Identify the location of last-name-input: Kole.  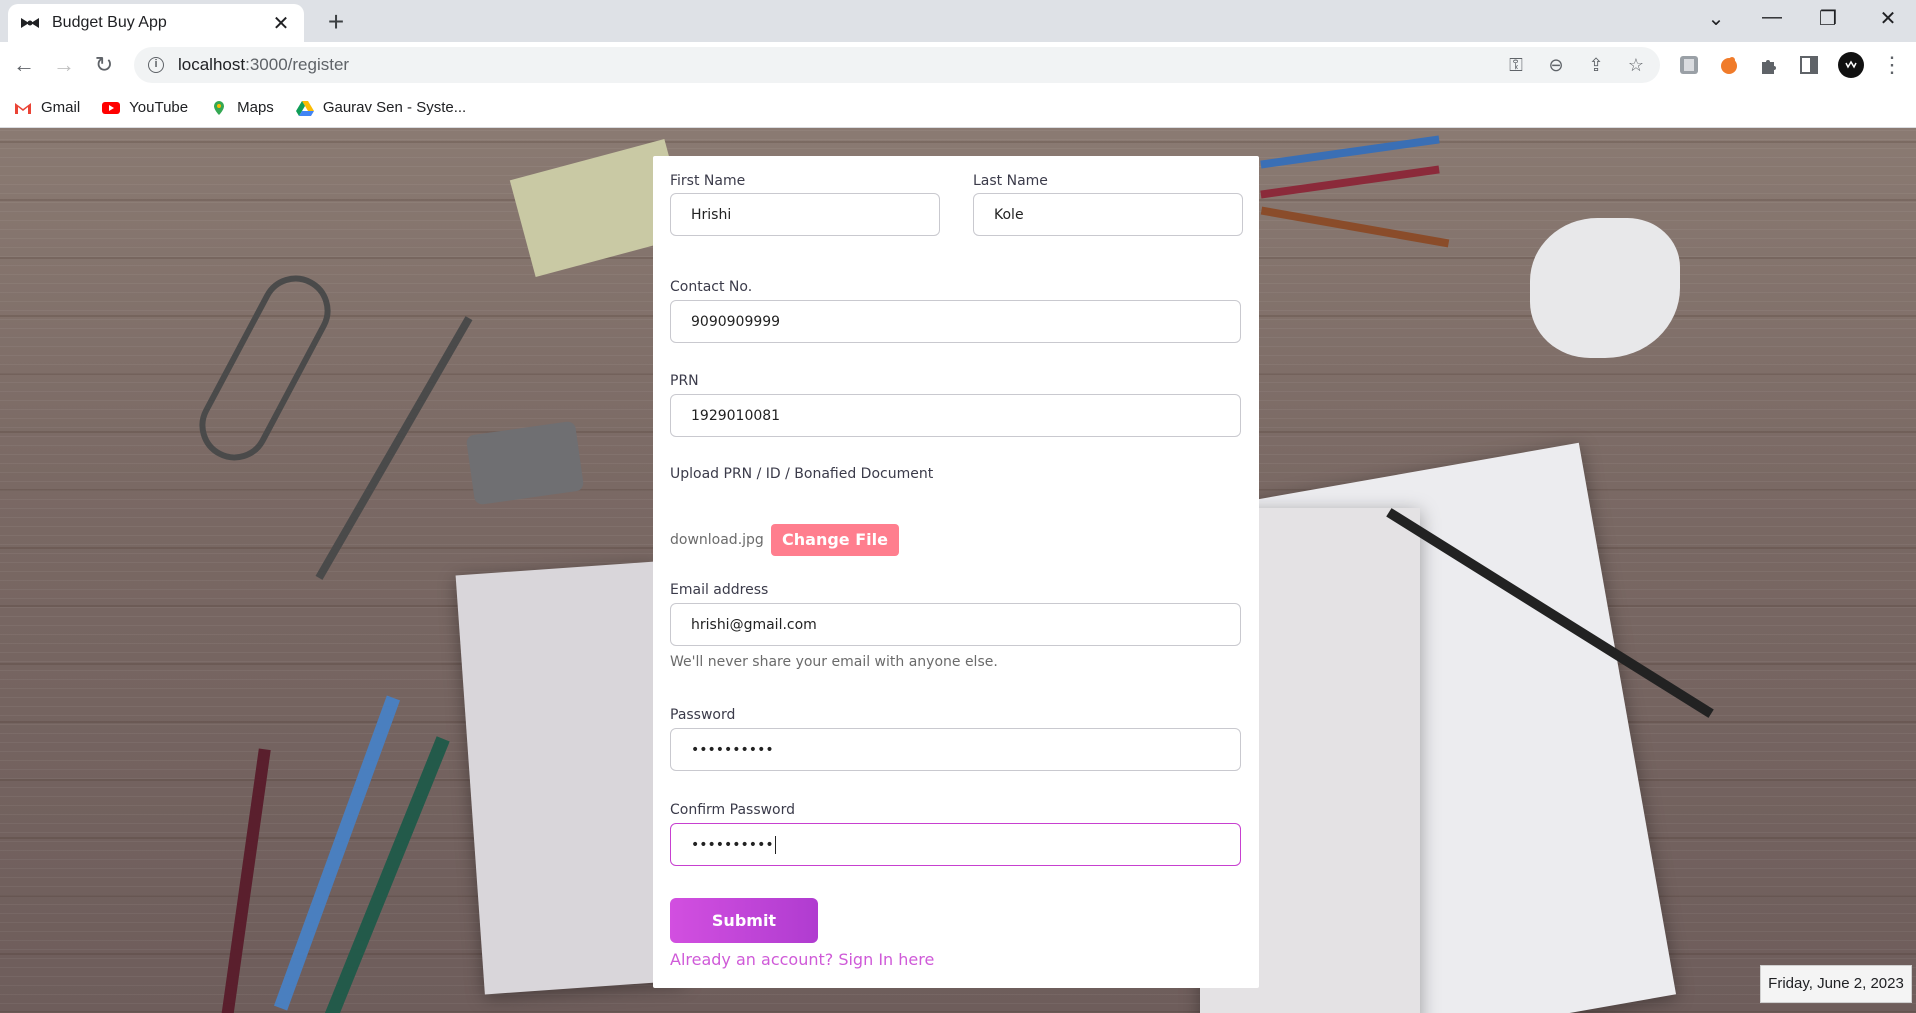
(1108, 214).